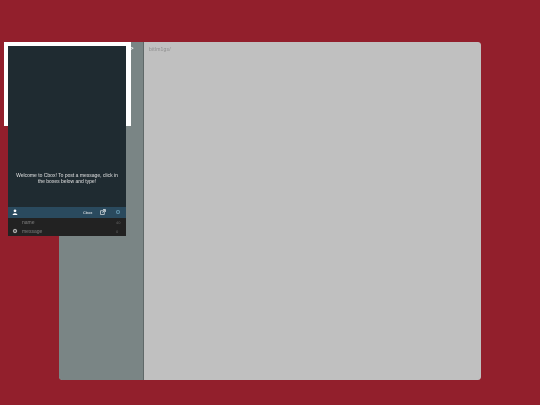 Image resolution: width=540 pixels, height=405 pixels. What do you see at coordinates (160, 50) in the screenshot?
I see `url-text: bitlm1gs/` at bounding box center [160, 50].